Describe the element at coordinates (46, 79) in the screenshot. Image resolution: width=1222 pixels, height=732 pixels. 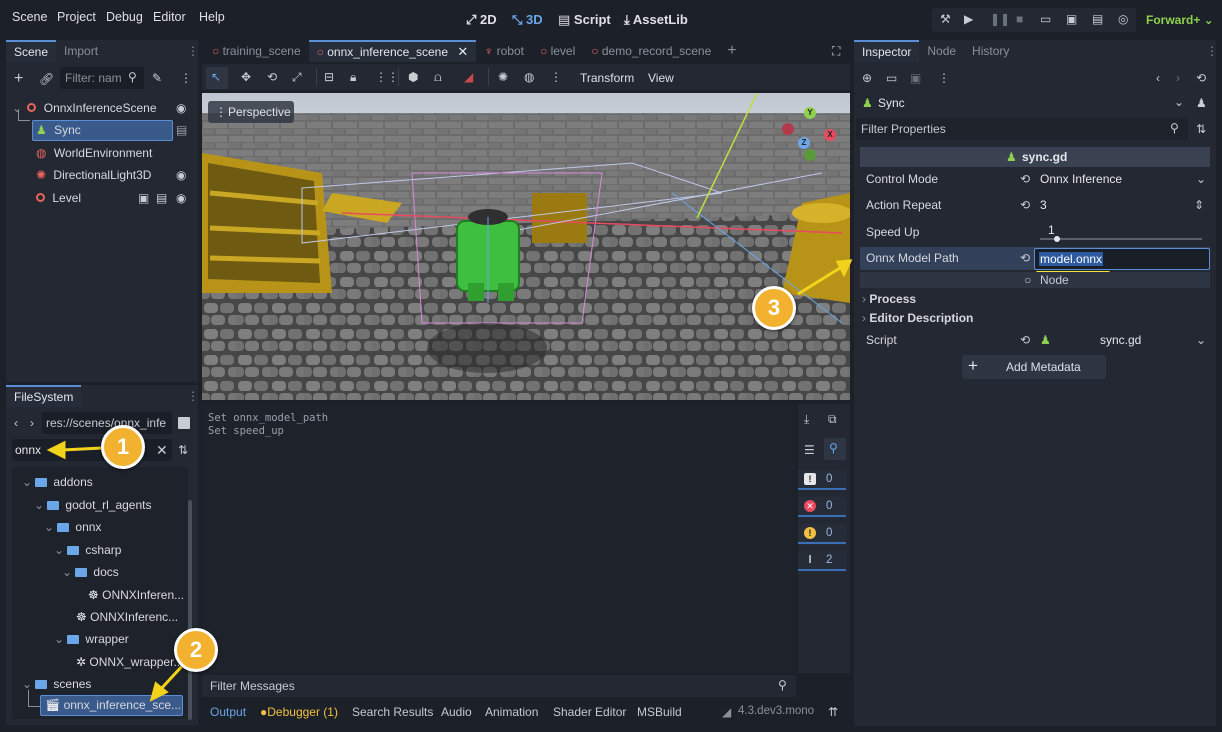
I see `link-icon: 🔗︎` at that location.